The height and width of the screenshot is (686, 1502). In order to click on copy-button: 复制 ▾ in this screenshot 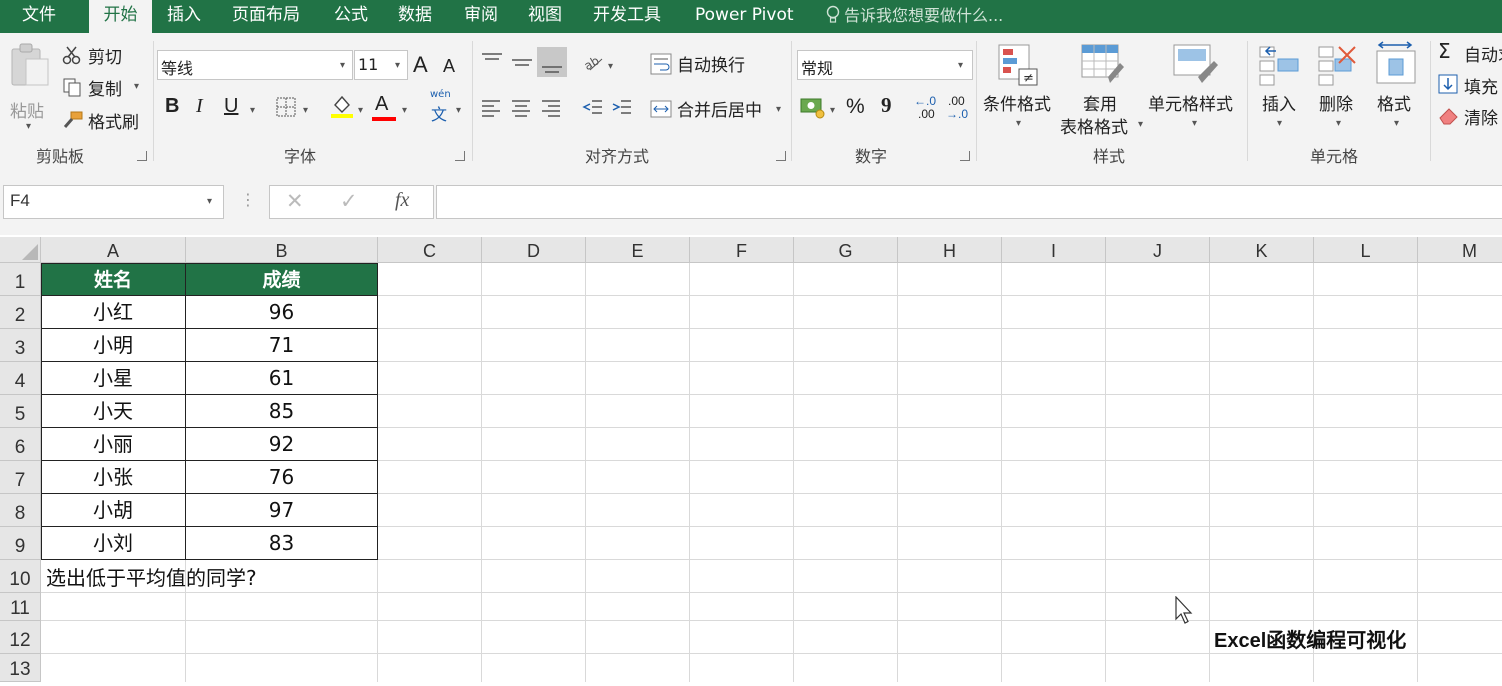, I will do `click(104, 87)`.